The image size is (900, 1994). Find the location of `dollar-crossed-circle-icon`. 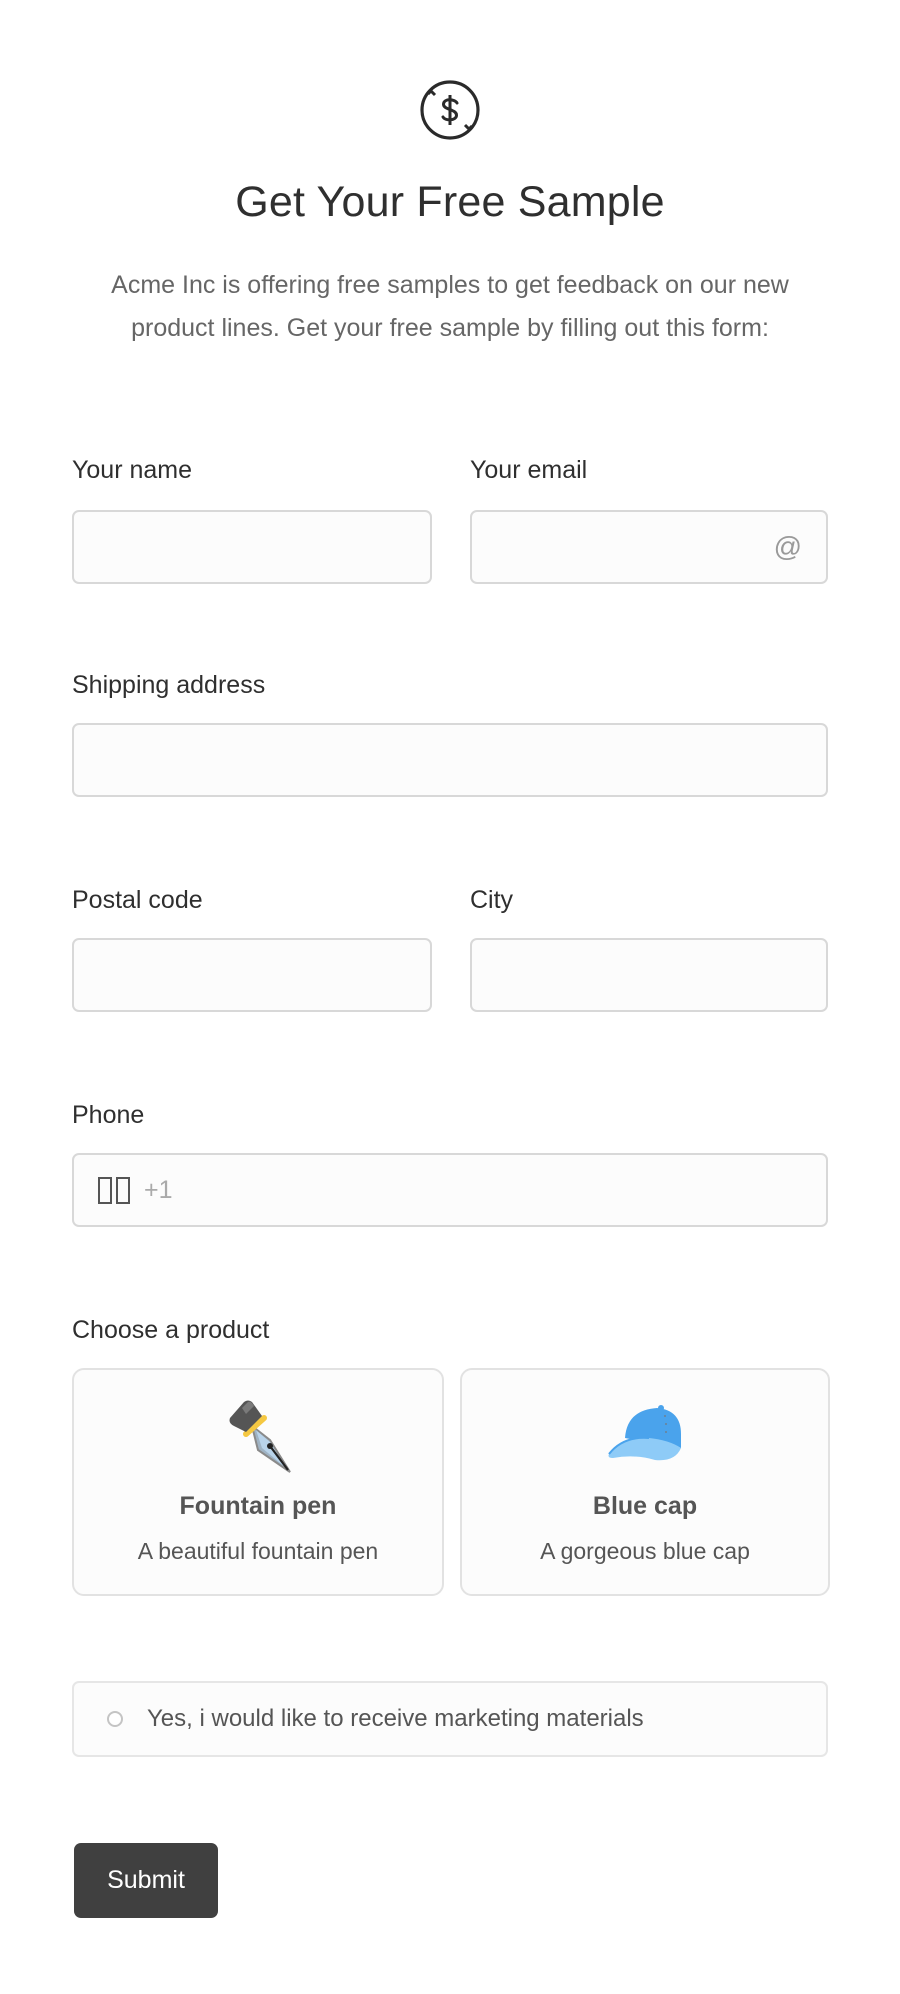

dollar-crossed-circle-icon is located at coordinates (450, 110).